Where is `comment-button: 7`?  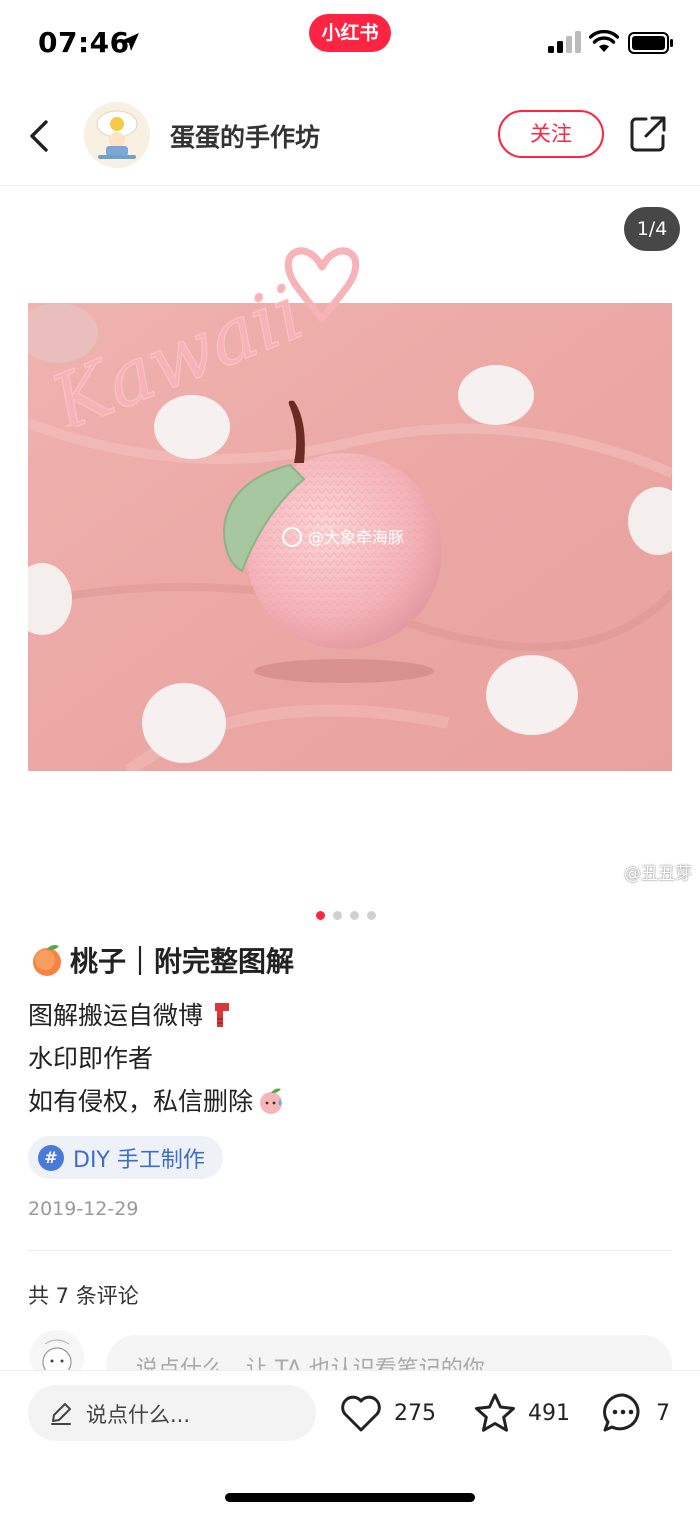 comment-button: 7 is located at coordinates (635, 1413).